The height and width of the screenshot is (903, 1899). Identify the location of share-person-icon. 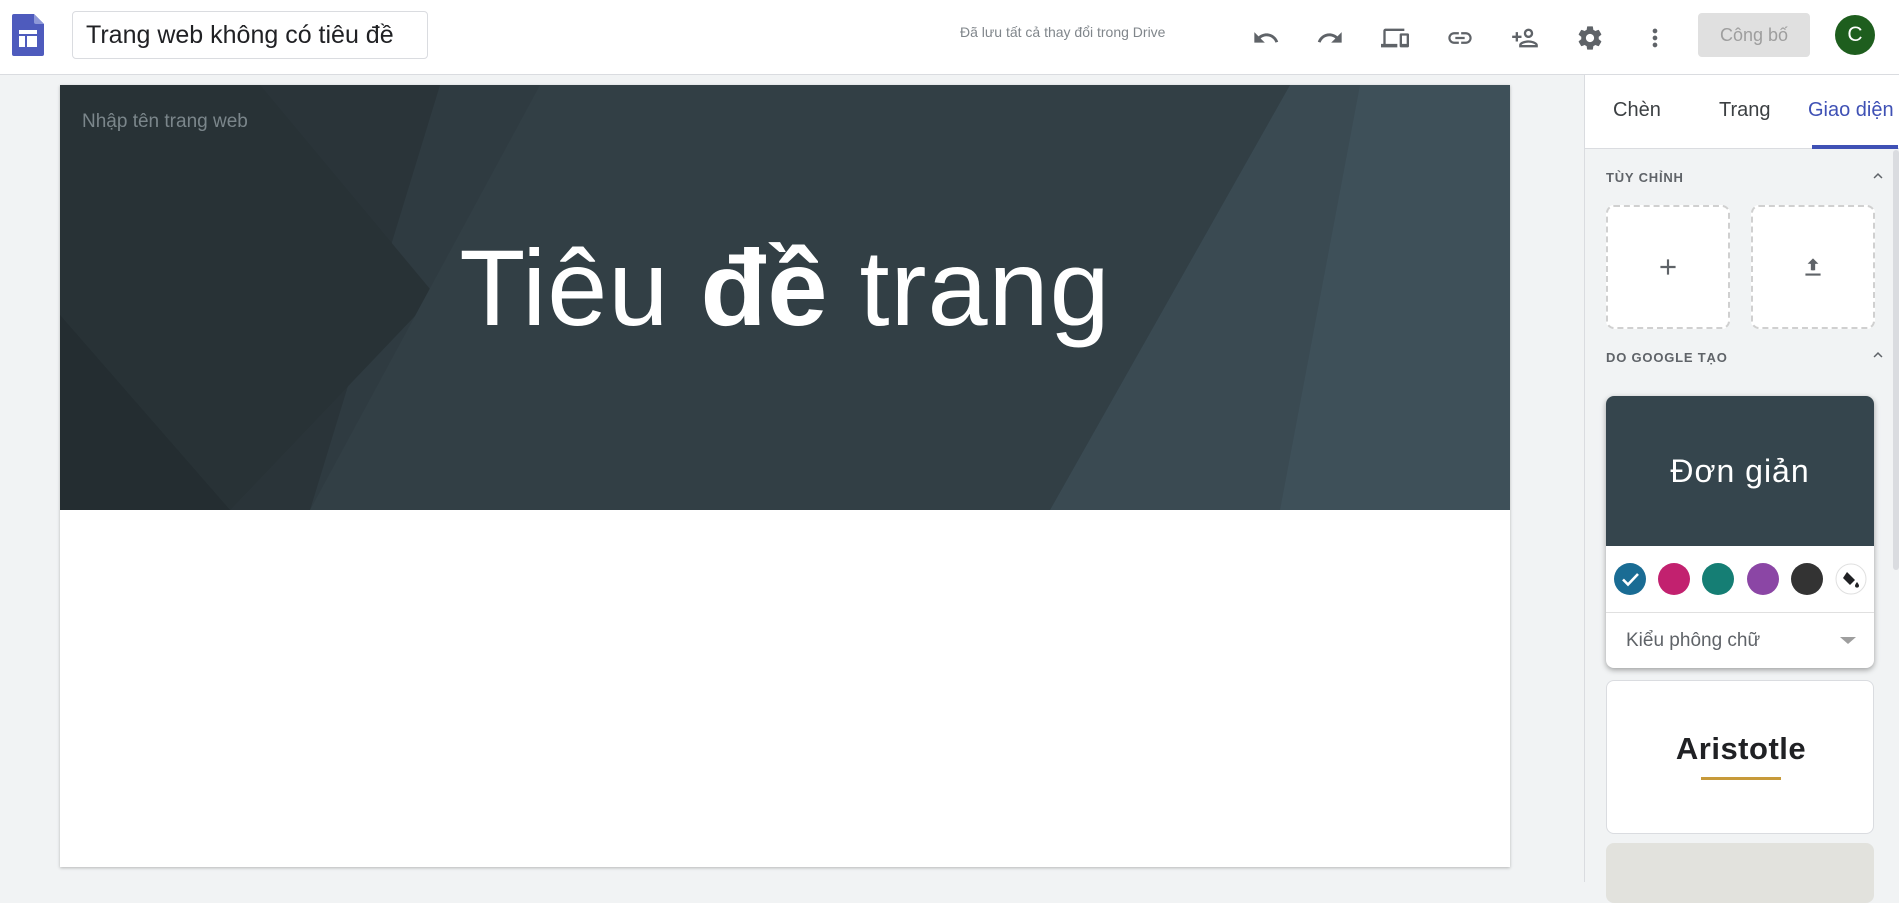
(1525, 38).